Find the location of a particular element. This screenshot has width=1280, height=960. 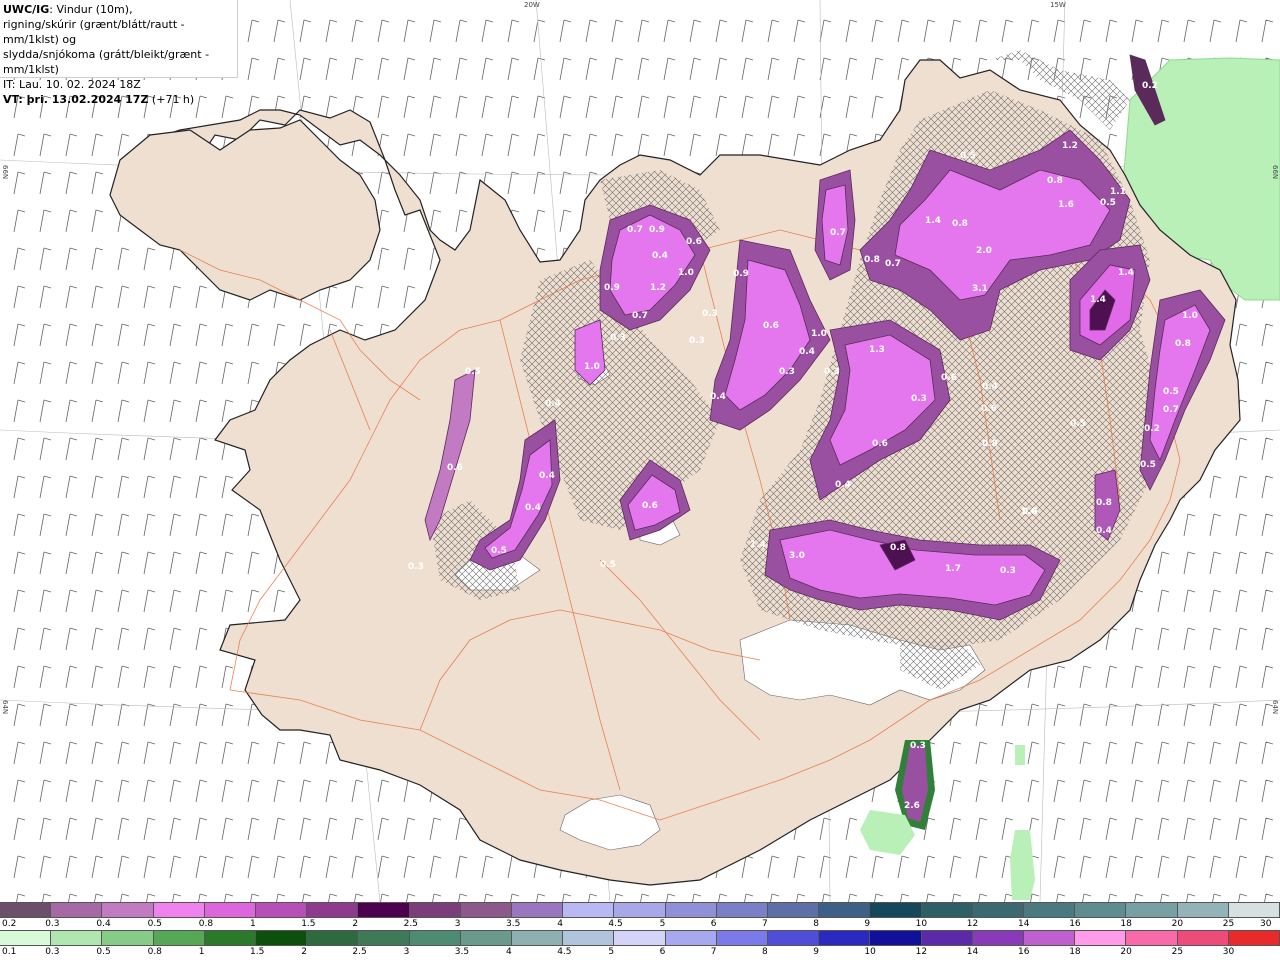

precip-value-v39: 1.3 is located at coordinates (877, 350).